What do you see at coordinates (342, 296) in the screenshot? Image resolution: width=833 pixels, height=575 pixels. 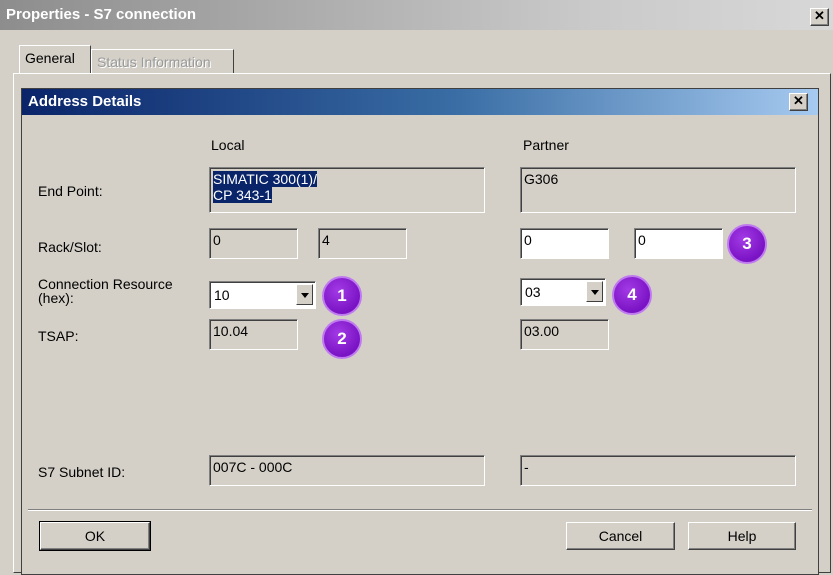 I see `callout-badge-1: 1` at bounding box center [342, 296].